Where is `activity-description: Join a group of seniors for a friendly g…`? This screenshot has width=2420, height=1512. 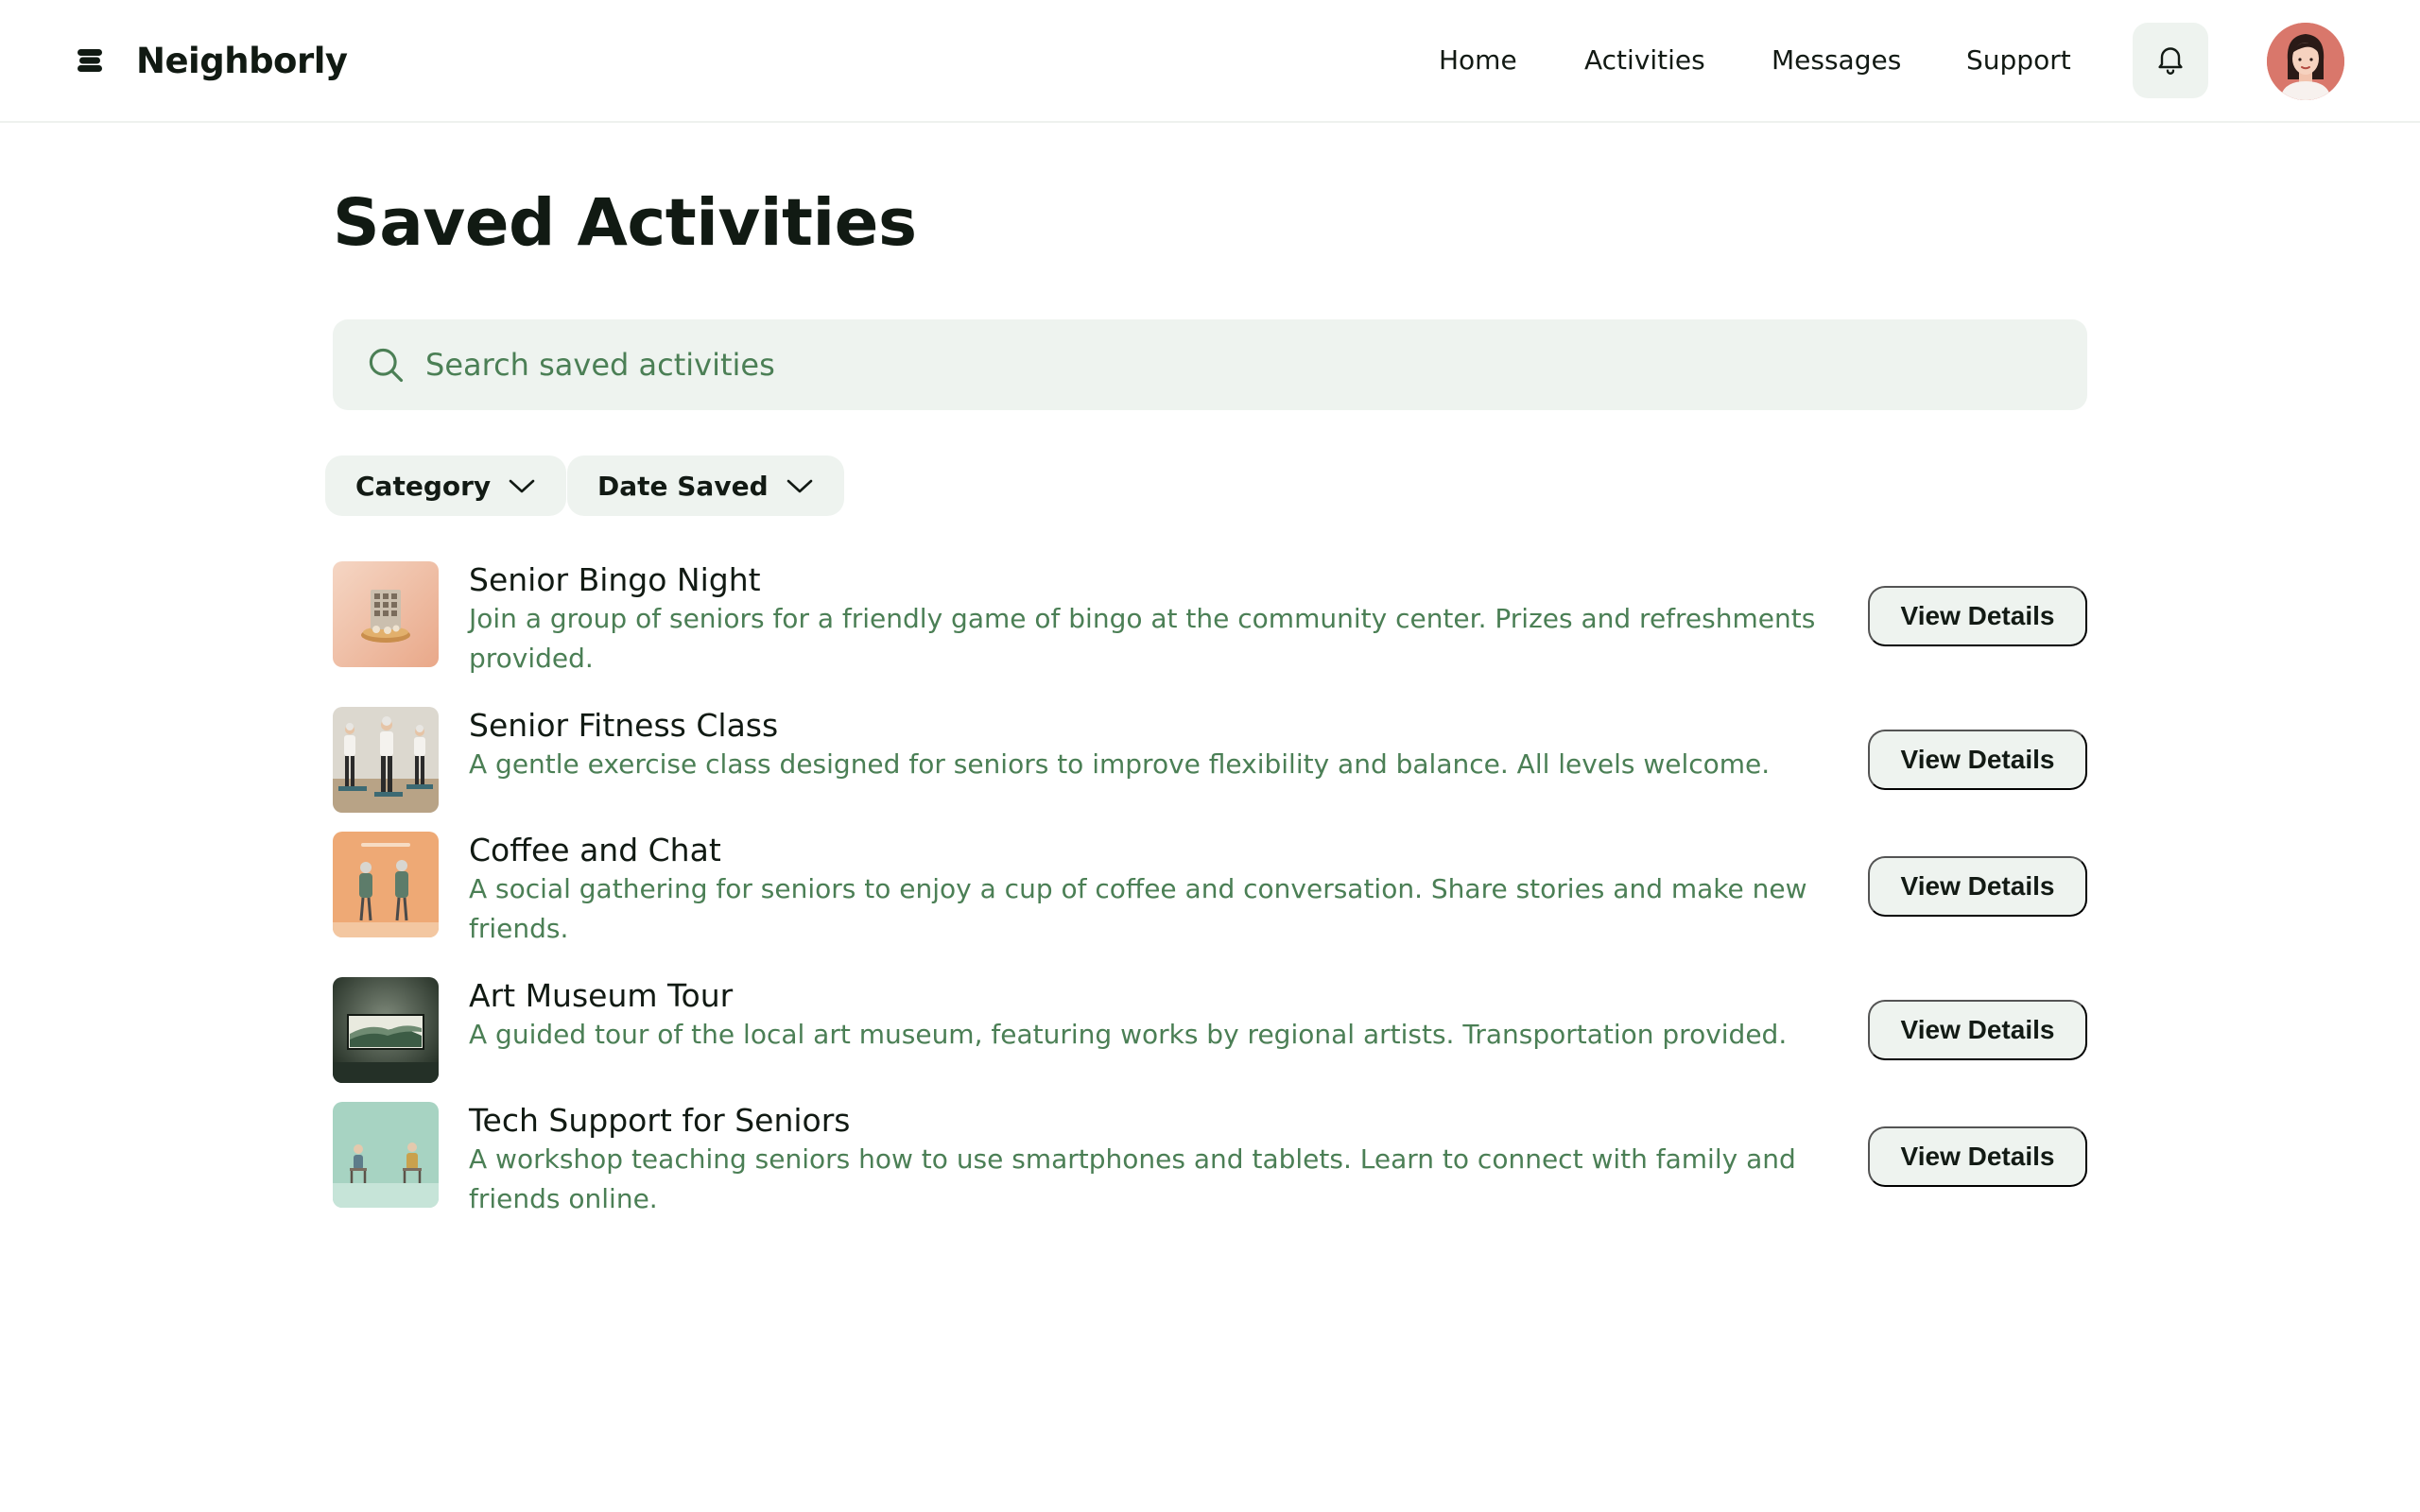
activity-description: Join a group of seniors for a friendly g… is located at coordinates (1142, 638).